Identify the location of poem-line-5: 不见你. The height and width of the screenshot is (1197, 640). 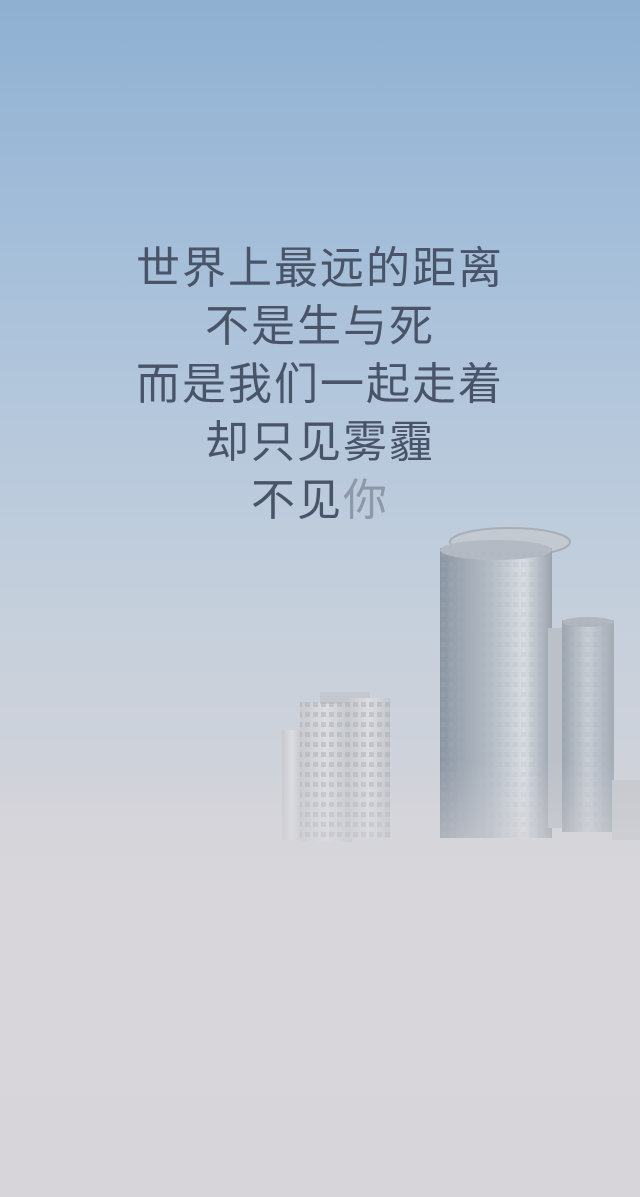
(320, 501).